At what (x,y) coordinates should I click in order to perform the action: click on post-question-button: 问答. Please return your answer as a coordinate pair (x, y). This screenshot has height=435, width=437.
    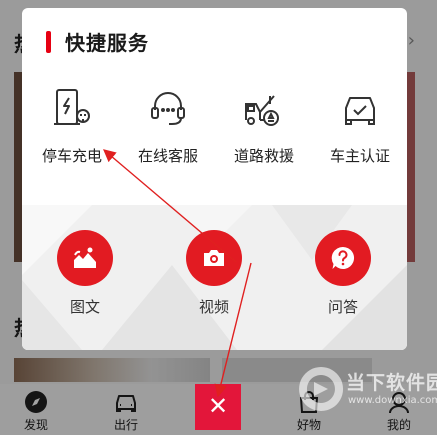
    Looking at the image, I should click on (343, 280).